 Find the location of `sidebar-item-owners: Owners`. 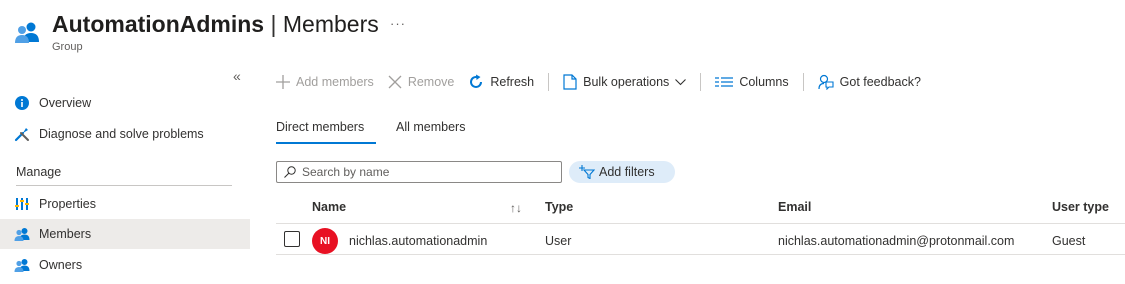

sidebar-item-owners: Owners is located at coordinates (125, 265).